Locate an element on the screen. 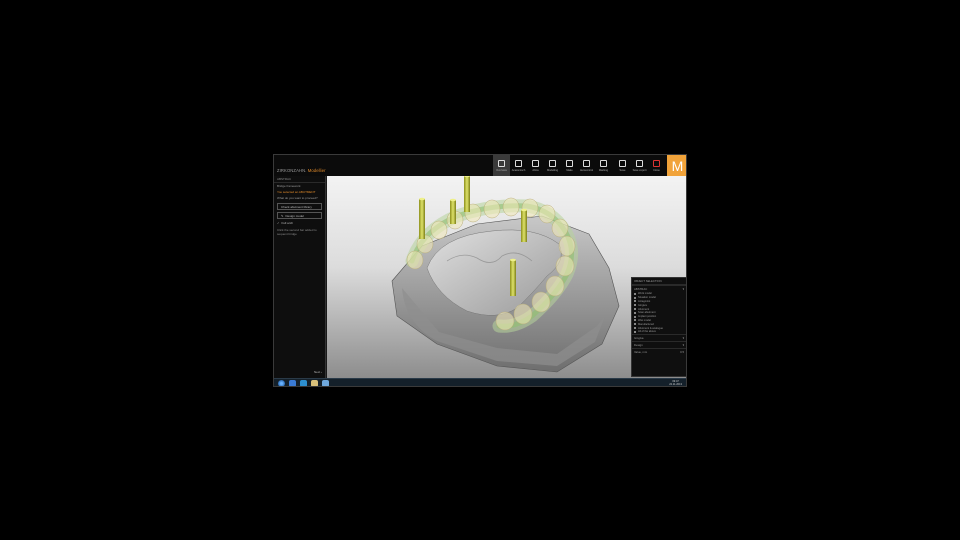 The image size is (960, 540). design-section: Design ▾ is located at coordinates (659, 344).